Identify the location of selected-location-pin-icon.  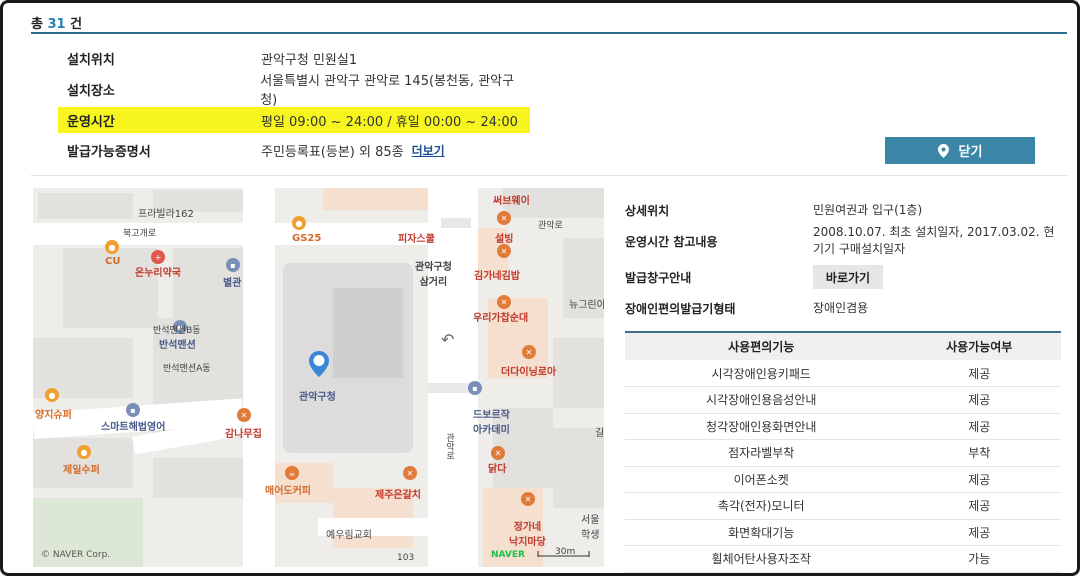
(319, 364).